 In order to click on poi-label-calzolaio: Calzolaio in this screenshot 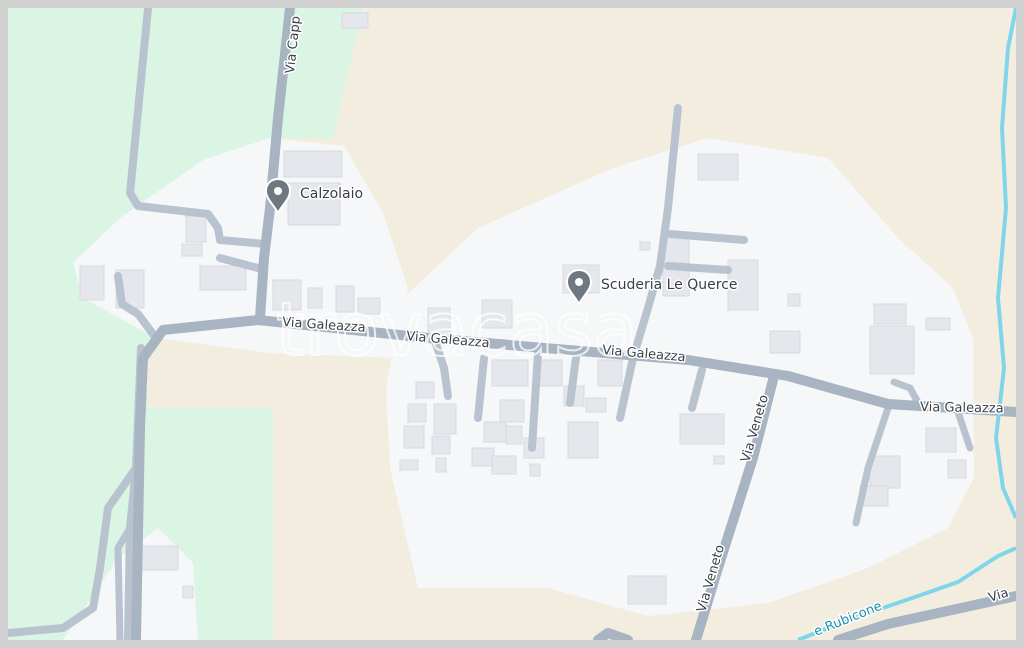, I will do `click(331, 194)`.